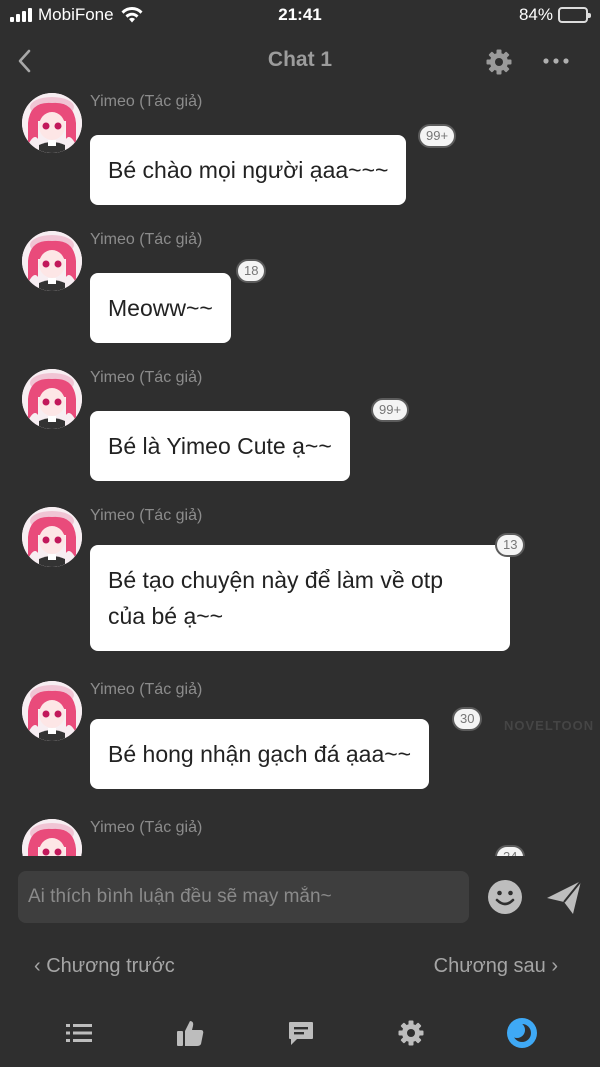 This screenshot has width=600, height=1067. I want to click on status-time: 21:41, so click(300, 14).